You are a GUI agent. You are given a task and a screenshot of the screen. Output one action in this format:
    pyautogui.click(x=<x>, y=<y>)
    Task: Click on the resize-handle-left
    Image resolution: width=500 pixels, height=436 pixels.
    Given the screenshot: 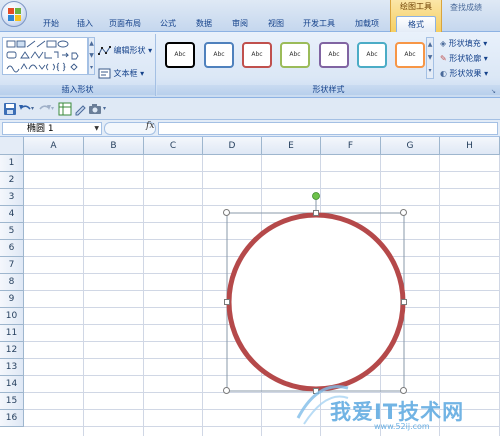 What is the action you would take?
    pyautogui.click(x=227, y=302)
    